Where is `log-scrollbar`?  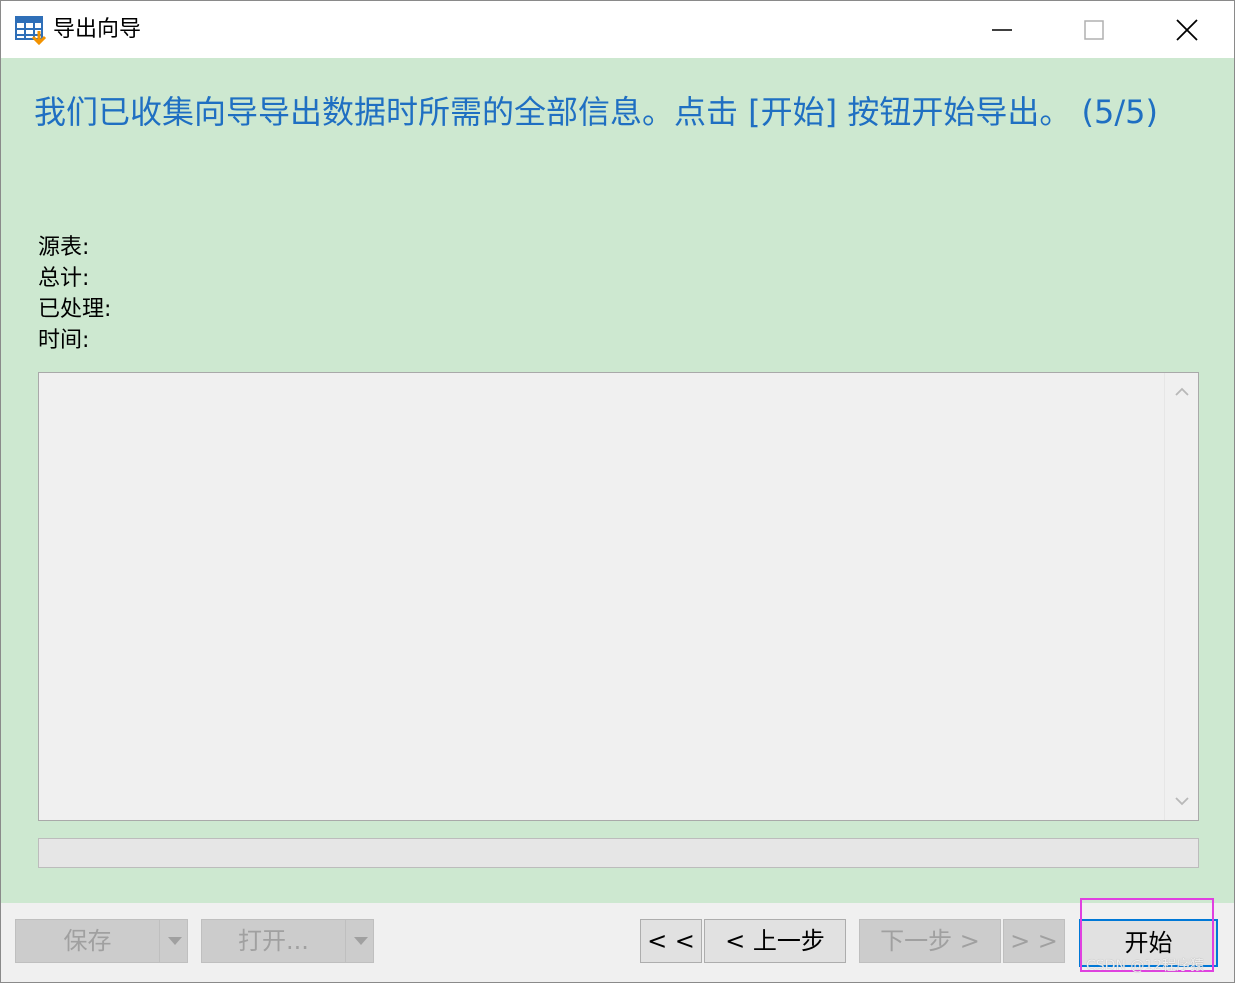 log-scrollbar is located at coordinates (1181, 596).